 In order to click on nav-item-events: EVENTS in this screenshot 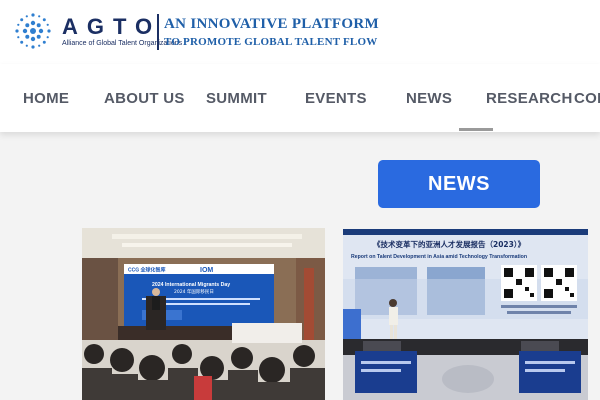, I will do `click(336, 98)`.